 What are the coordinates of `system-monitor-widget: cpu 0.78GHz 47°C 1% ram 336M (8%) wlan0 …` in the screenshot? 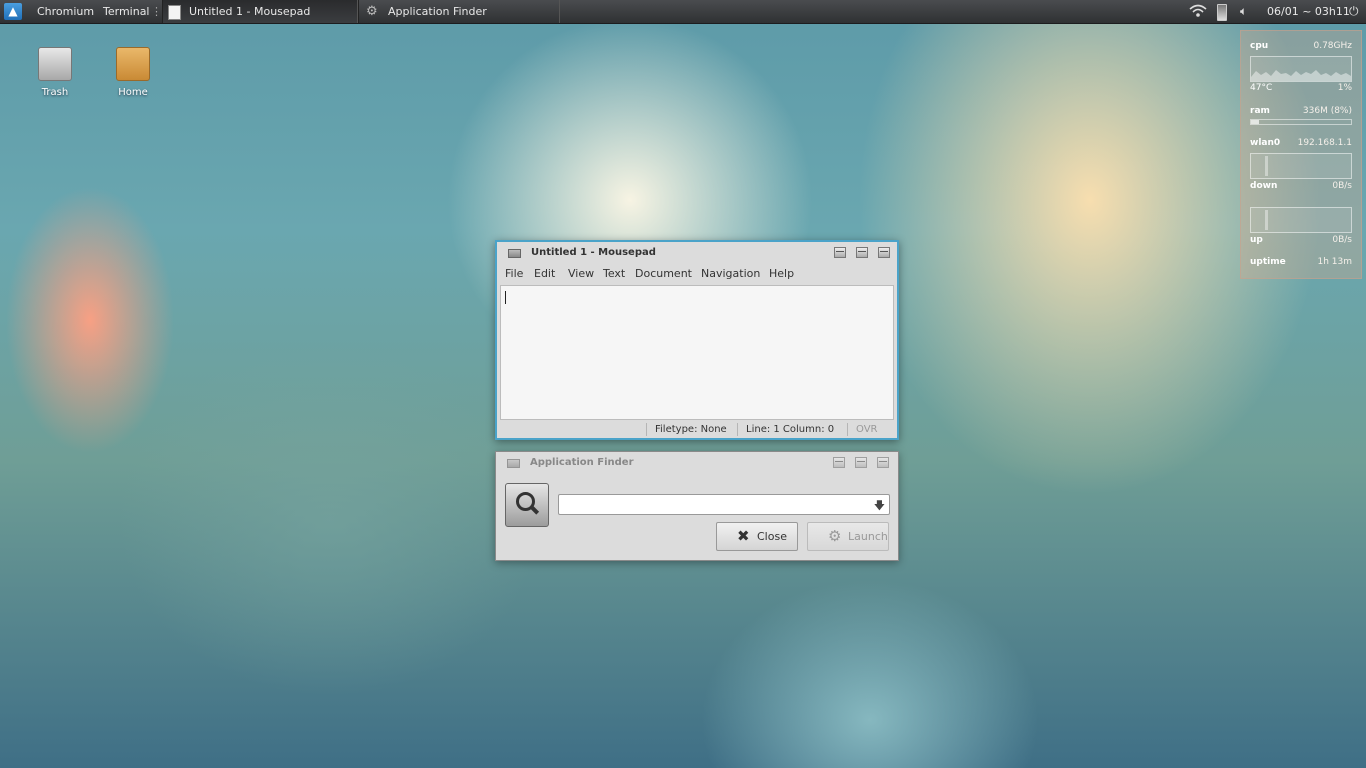 It's located at (1301, 154).